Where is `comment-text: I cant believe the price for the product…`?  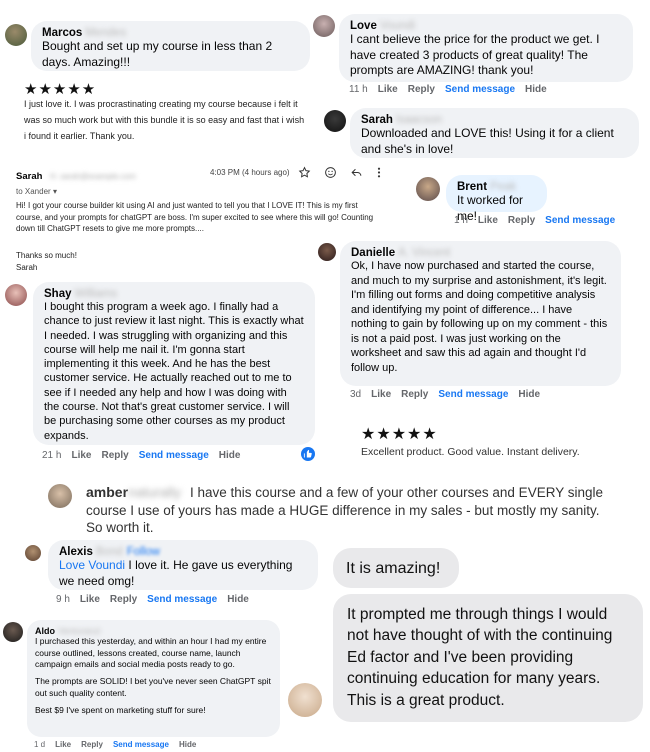 comment-text: I cant believe the price for the product… is located at coordinates (475, 55).